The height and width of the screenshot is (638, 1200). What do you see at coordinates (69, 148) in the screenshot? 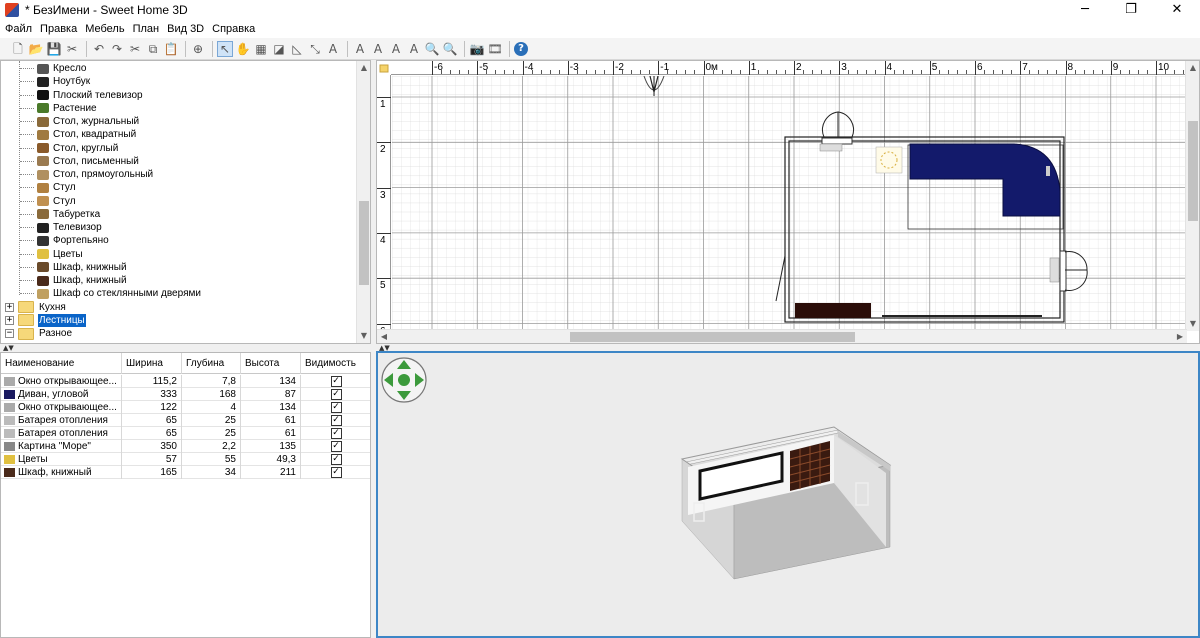
I see `catalog-item: Стол, круглый` at bounding box center [69, 148].